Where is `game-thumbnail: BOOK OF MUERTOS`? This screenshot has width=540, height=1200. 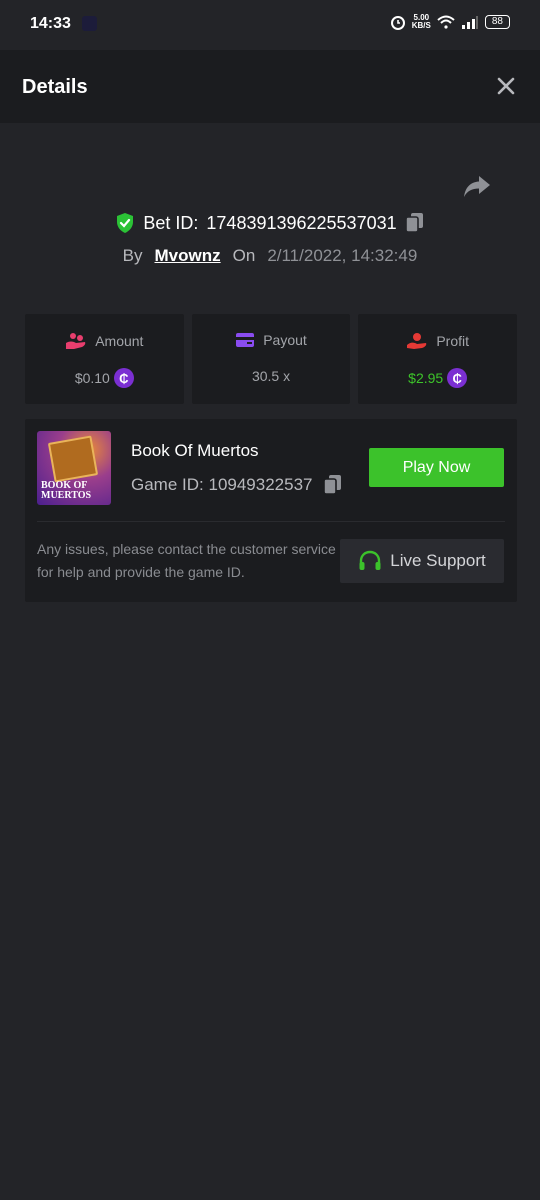
game-thumbnail: BOOK OF MUERTOS is located at coordinates (74, 468).